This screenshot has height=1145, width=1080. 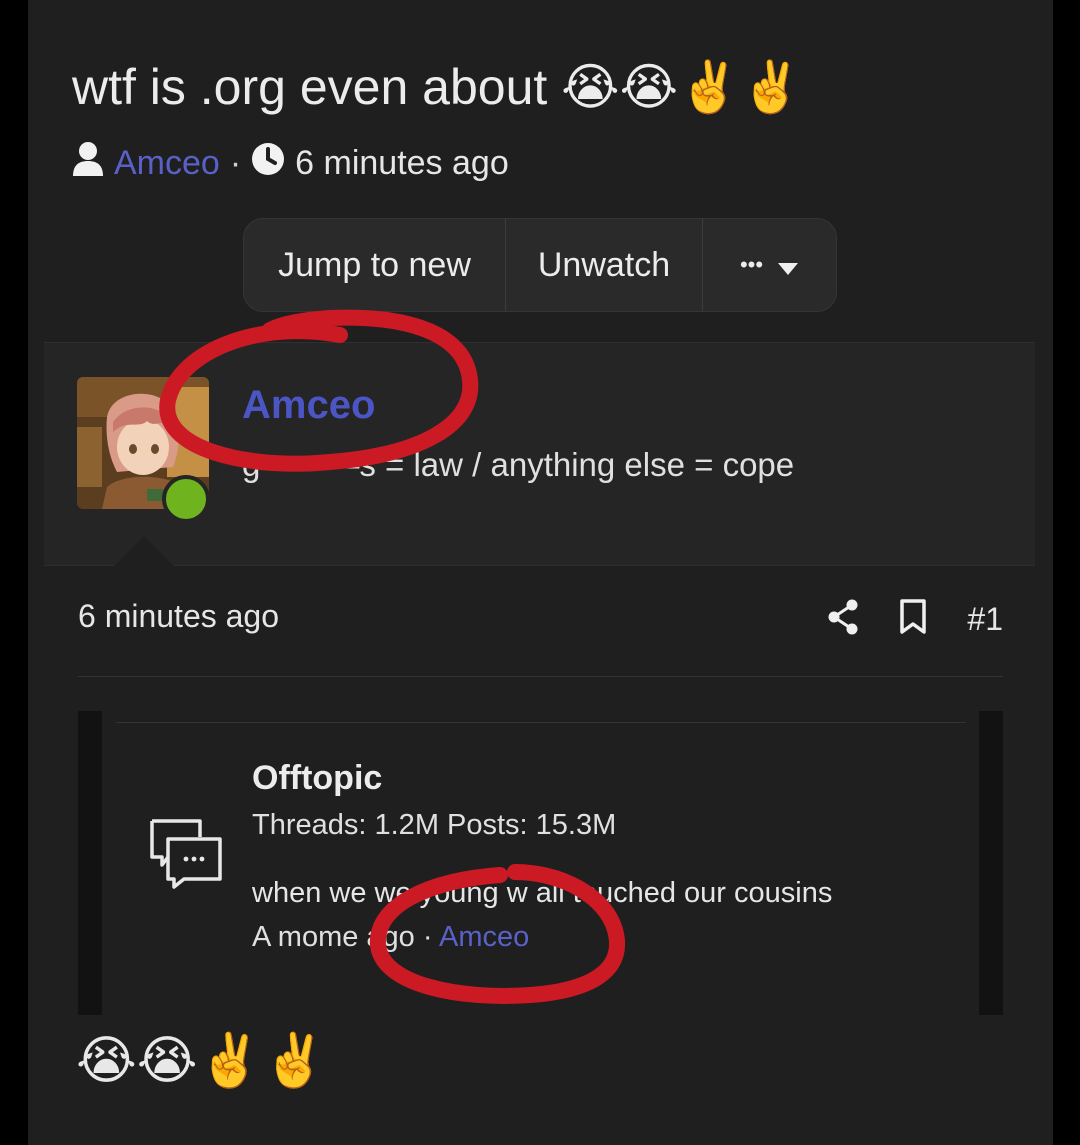 I want to click on divider, so click(x=540, y=676).